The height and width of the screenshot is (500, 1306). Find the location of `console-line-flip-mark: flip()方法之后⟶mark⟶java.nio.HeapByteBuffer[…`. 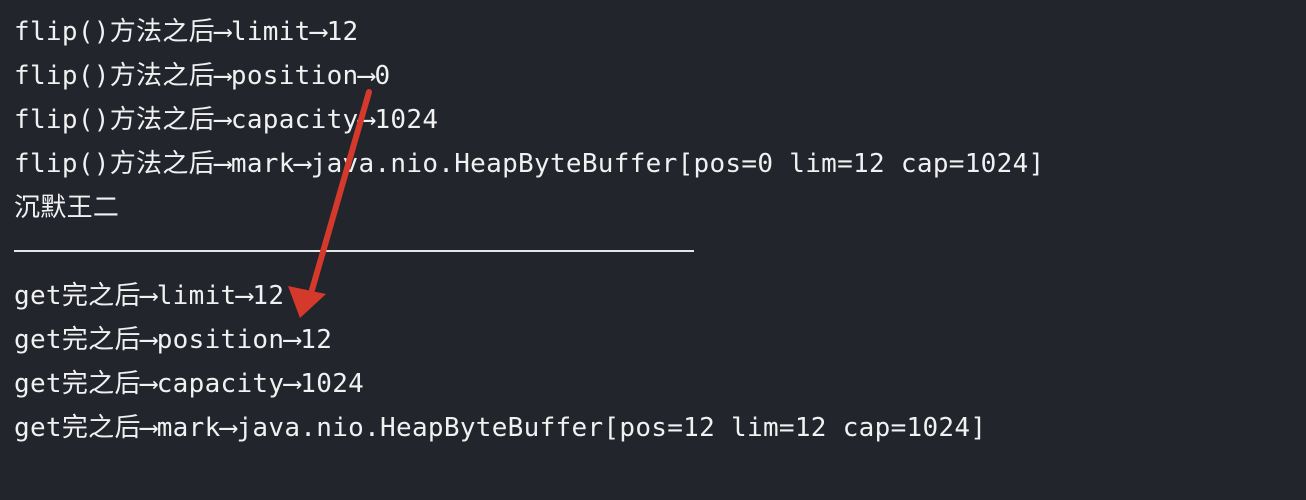

console-line-flip-mark: flip()方法之后⟶mark⟶java.nio.HeapByteBuffer[… is located at coordinates (529, 164).